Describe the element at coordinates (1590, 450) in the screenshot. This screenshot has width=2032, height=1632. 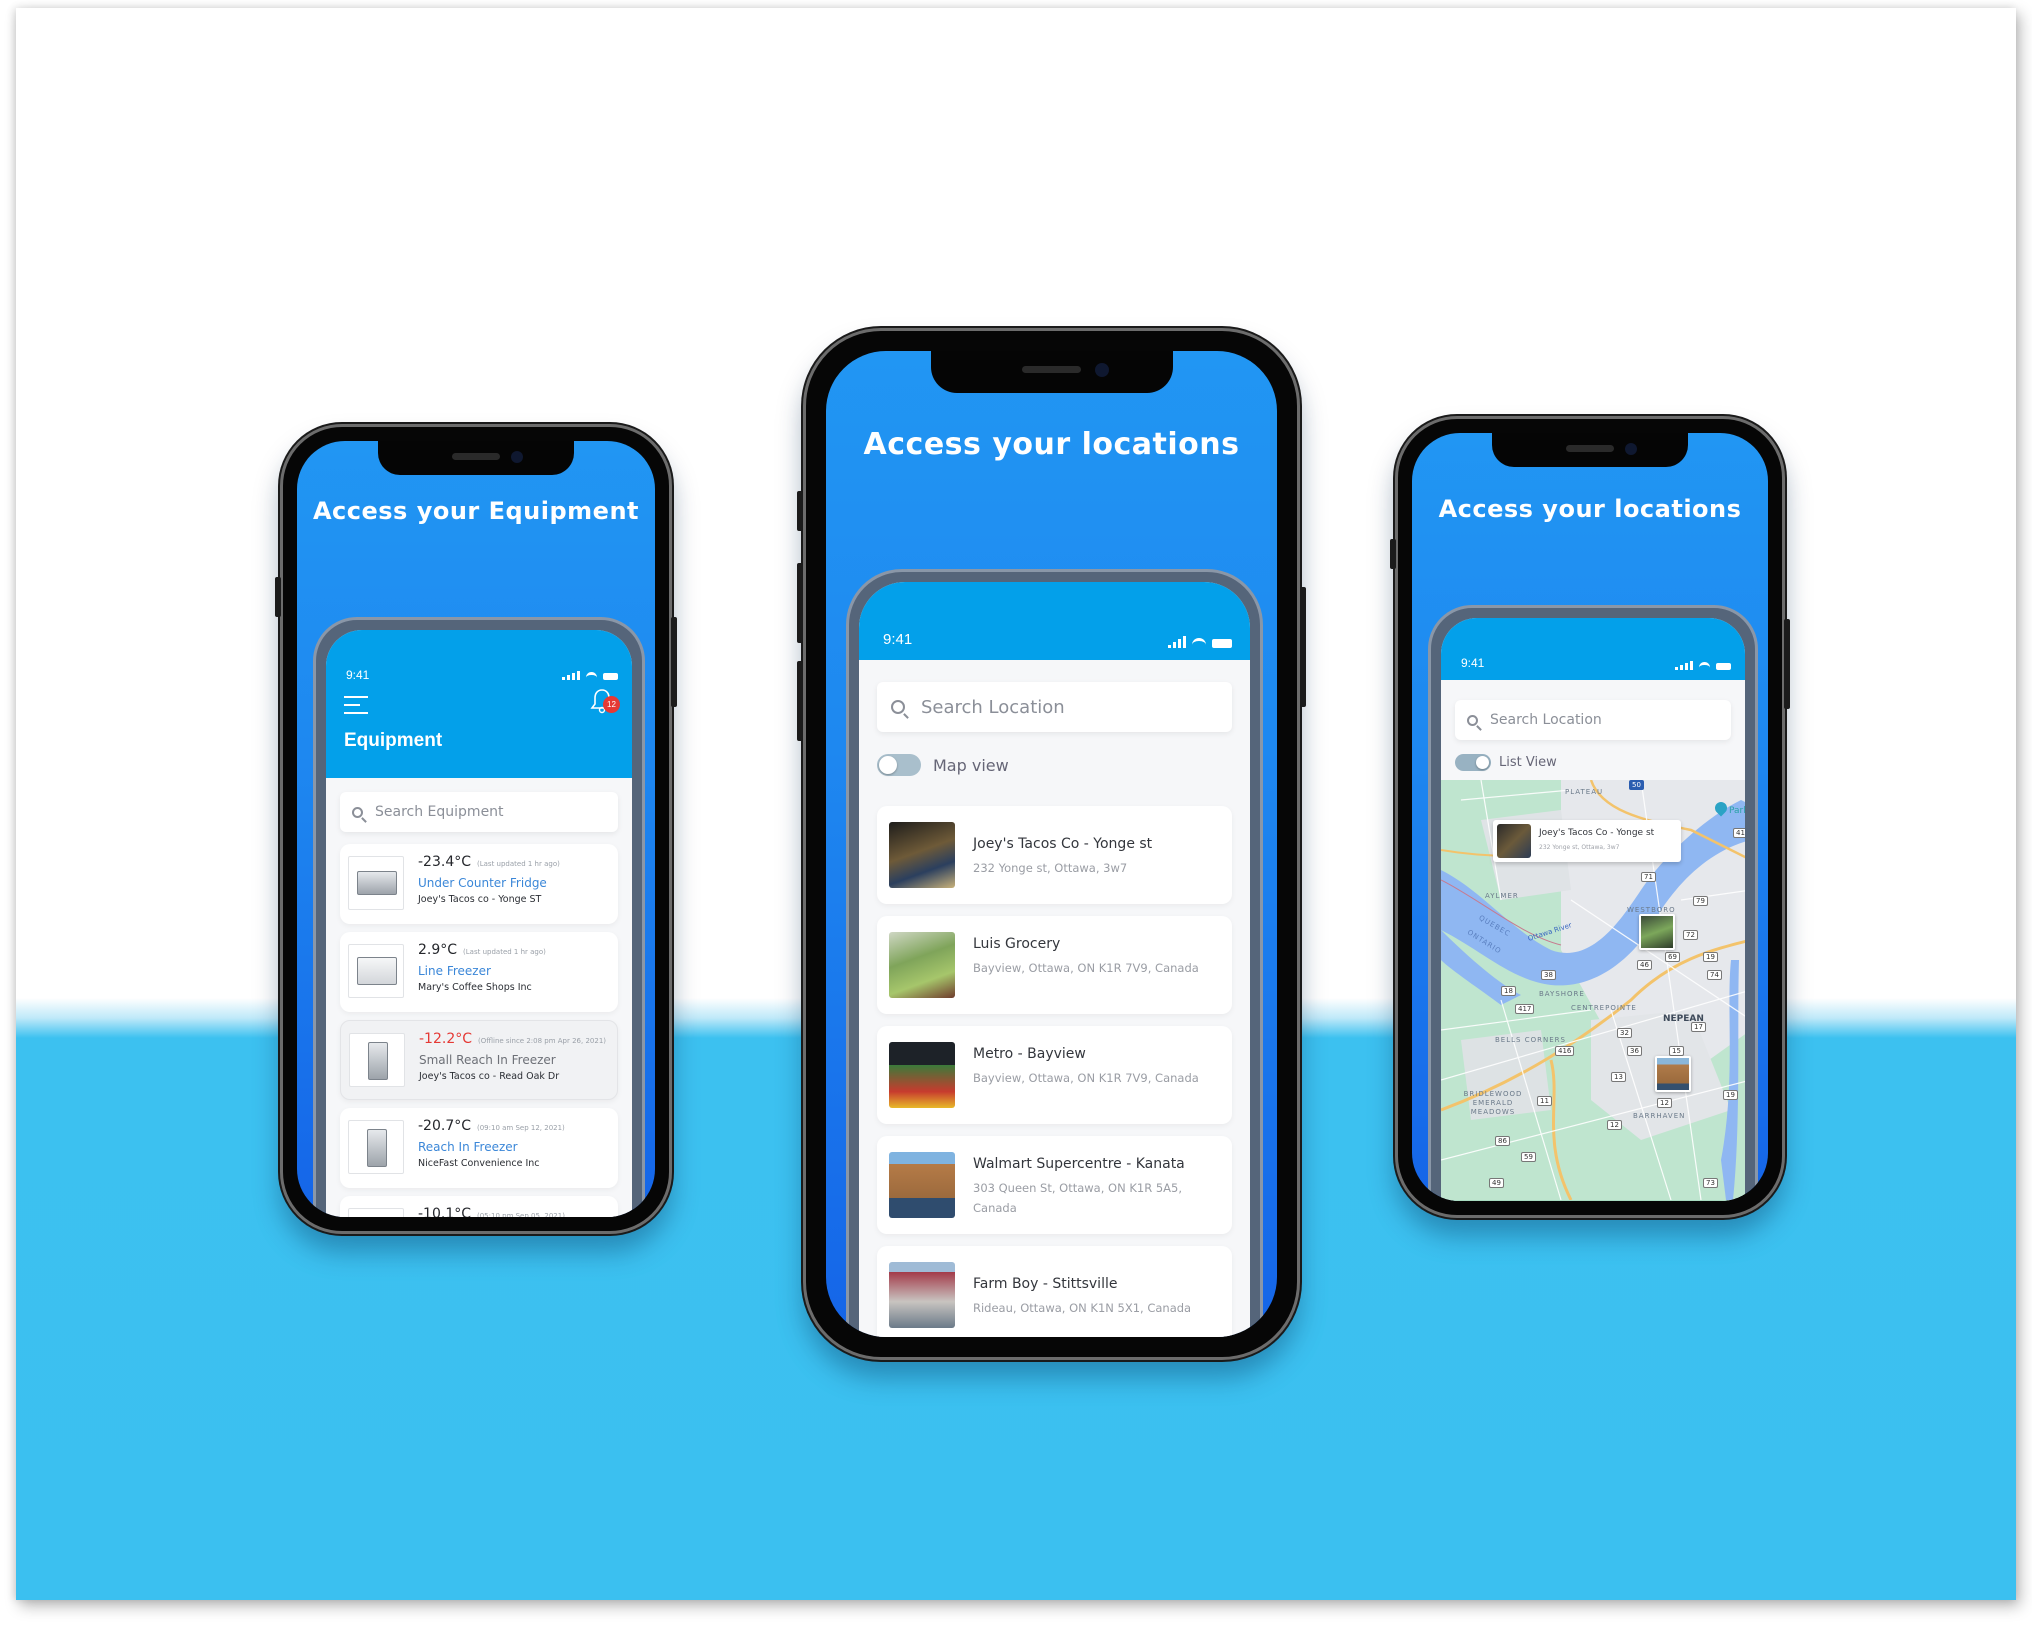
I see `notch` at that location.